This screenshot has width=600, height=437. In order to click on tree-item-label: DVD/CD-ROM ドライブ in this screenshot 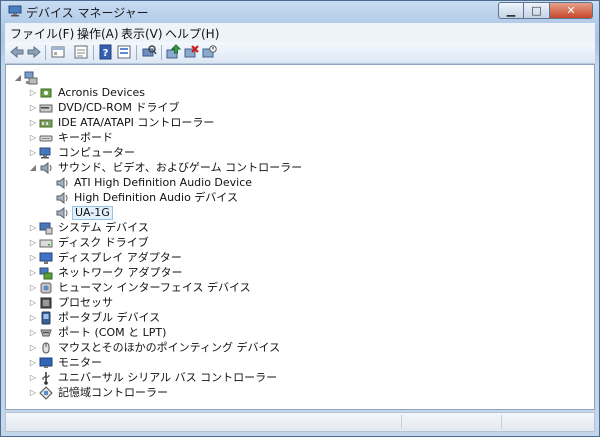, I will do `click(119, 107)`.